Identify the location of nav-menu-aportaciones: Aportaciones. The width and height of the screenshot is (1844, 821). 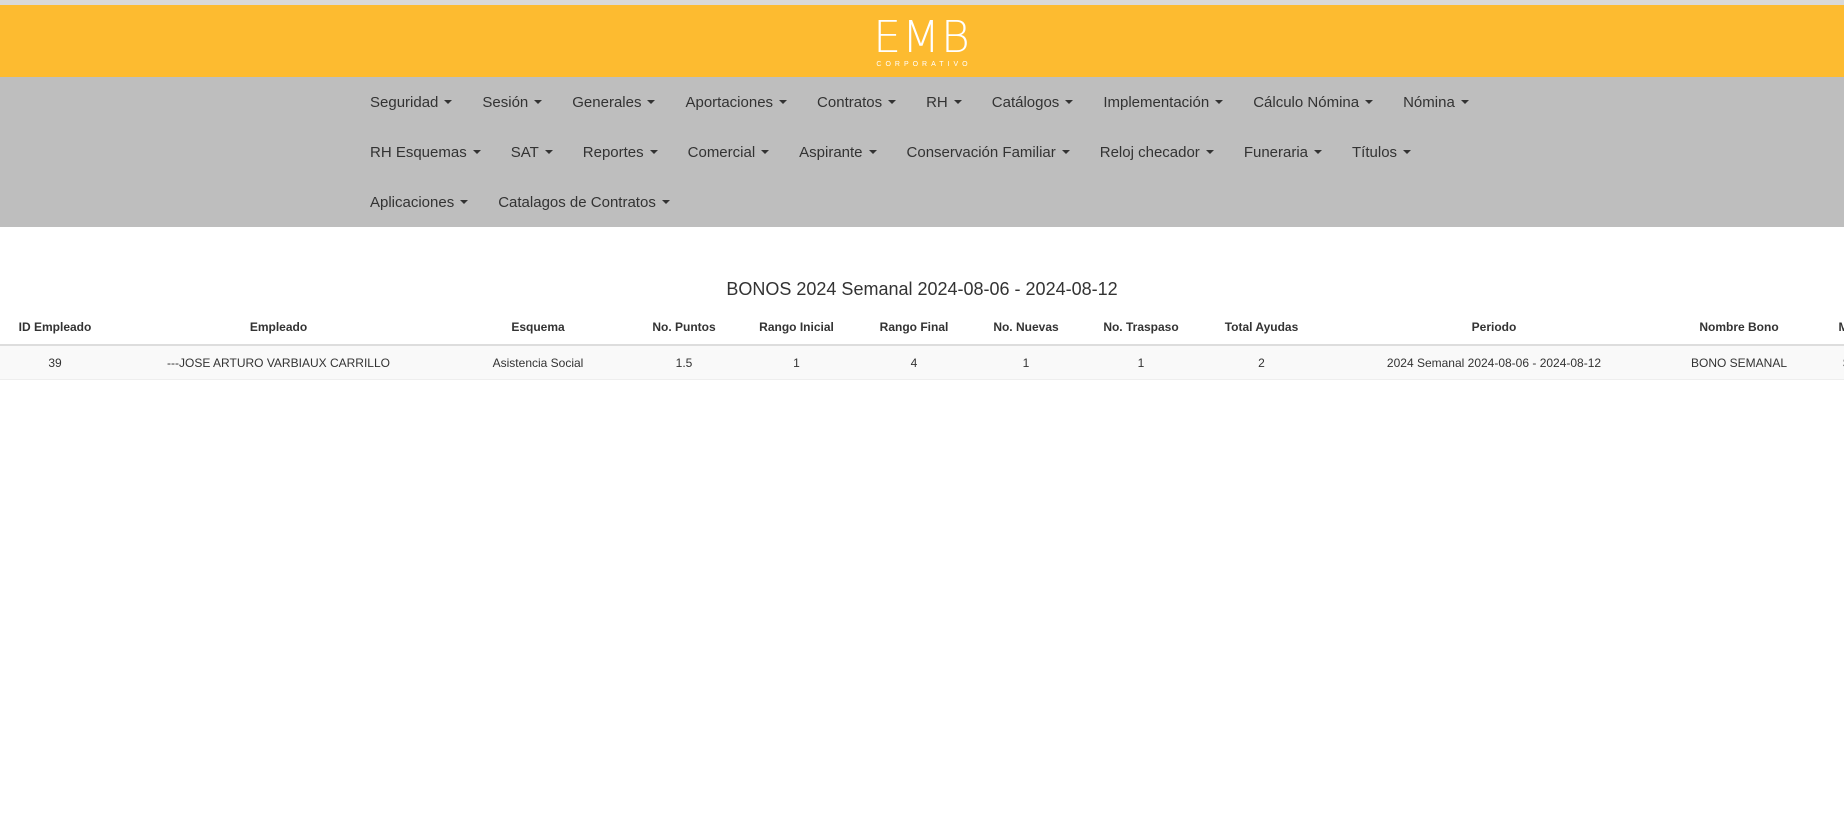
(736, 102).